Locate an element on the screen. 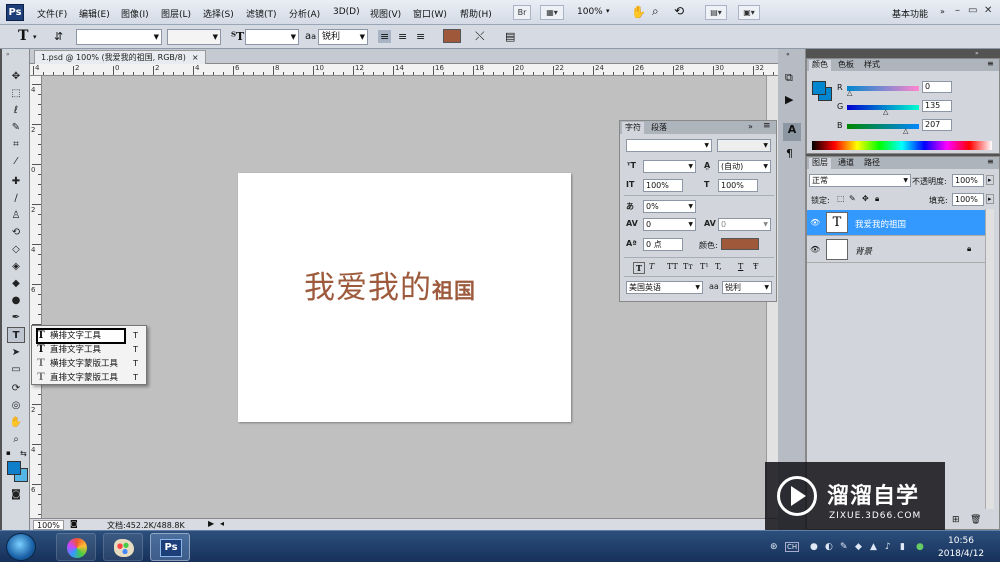 The width and height of the screenshot is (1000, 562). eyedropper-tool-icon: ⁄ is located at coordinates (16, 162).